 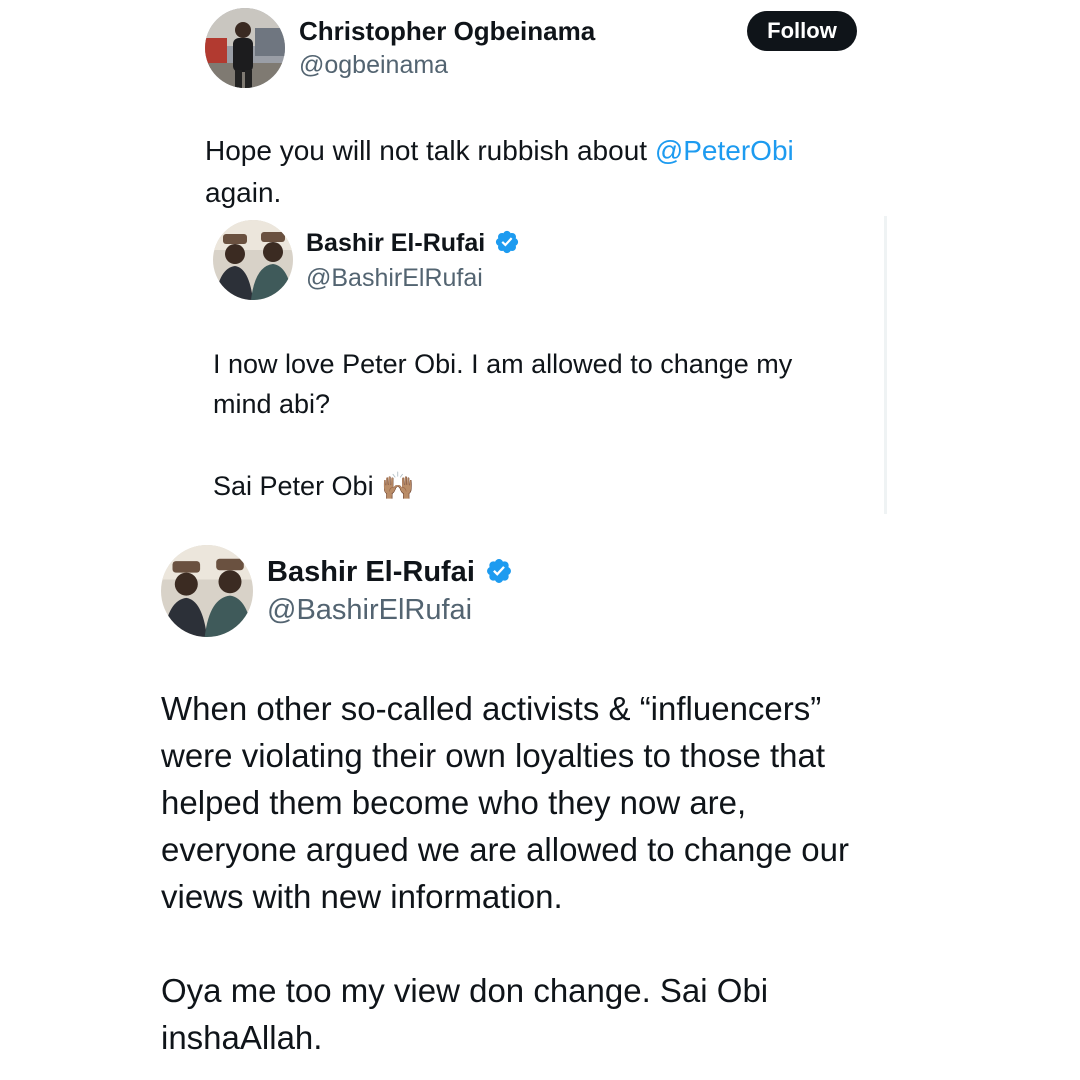 What do you see at coordinates (373, 65) in the screenshot?
I see `tweet1-author-handle: @ogbeinama` at bounding box center [373, 65].